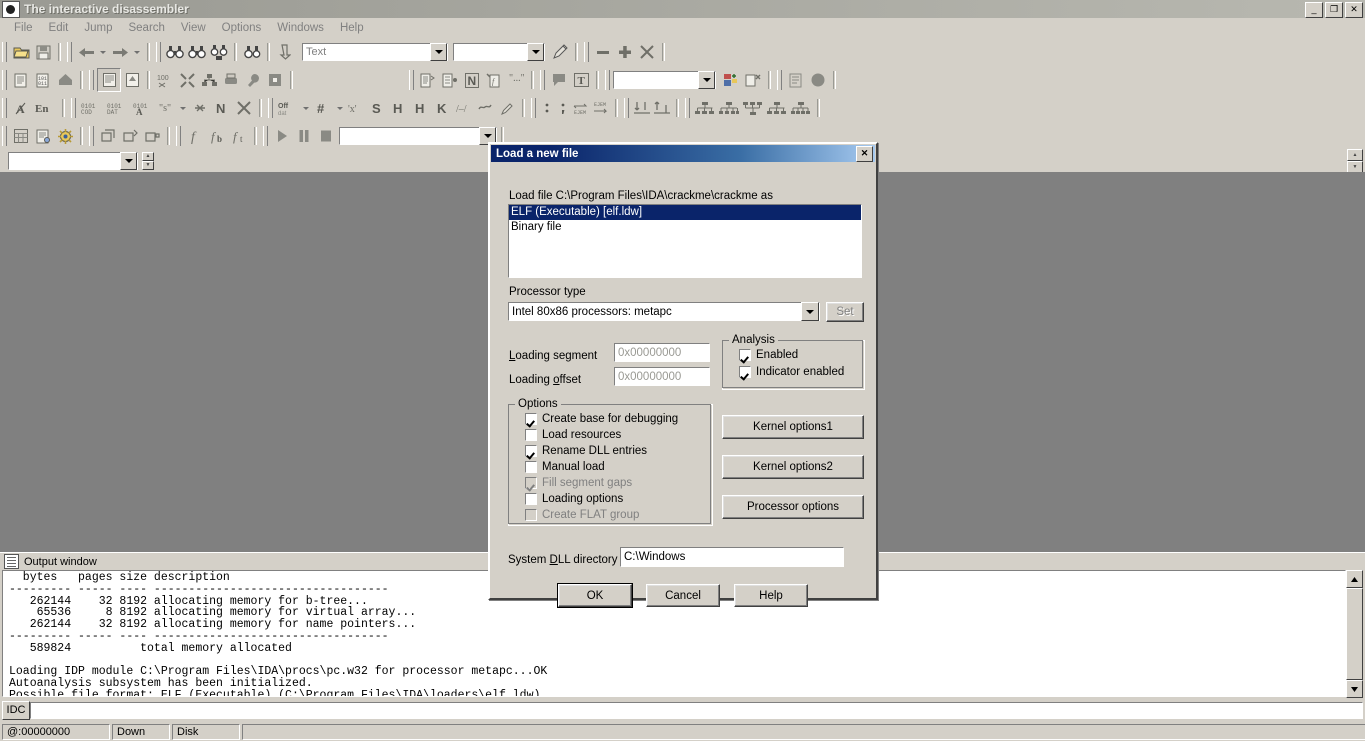 This screenshot has width=1365, height=741. What do you see at coordinates (43, 80) in the screenshot?
I see `hex-view-icon: 101 011` at bounding box center [43, 80].